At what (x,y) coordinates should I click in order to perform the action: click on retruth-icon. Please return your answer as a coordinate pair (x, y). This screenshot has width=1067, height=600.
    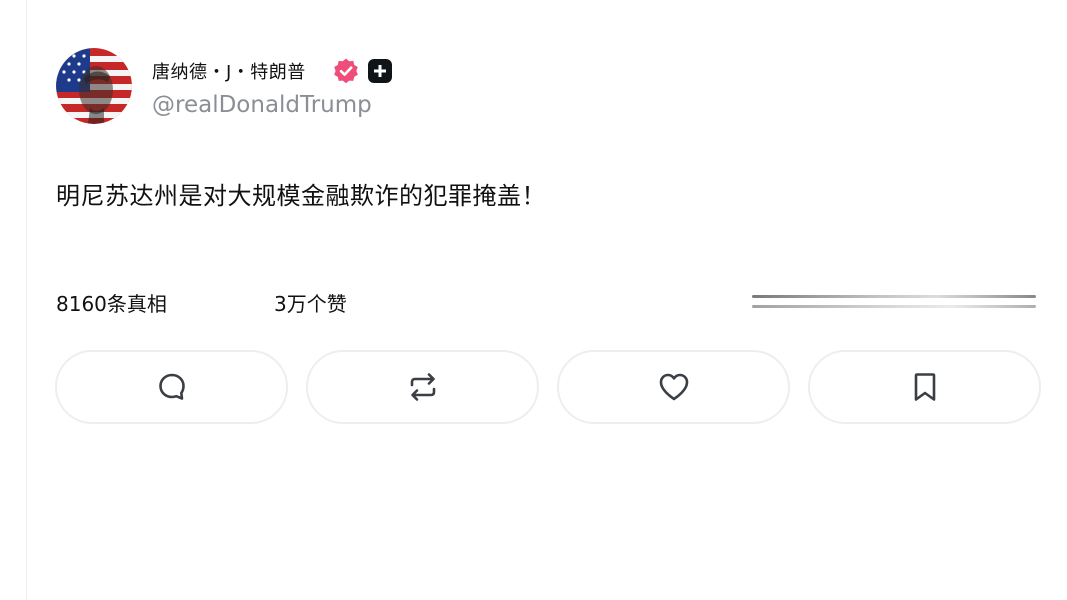
    Looking at the image, I should click on (422, 387).